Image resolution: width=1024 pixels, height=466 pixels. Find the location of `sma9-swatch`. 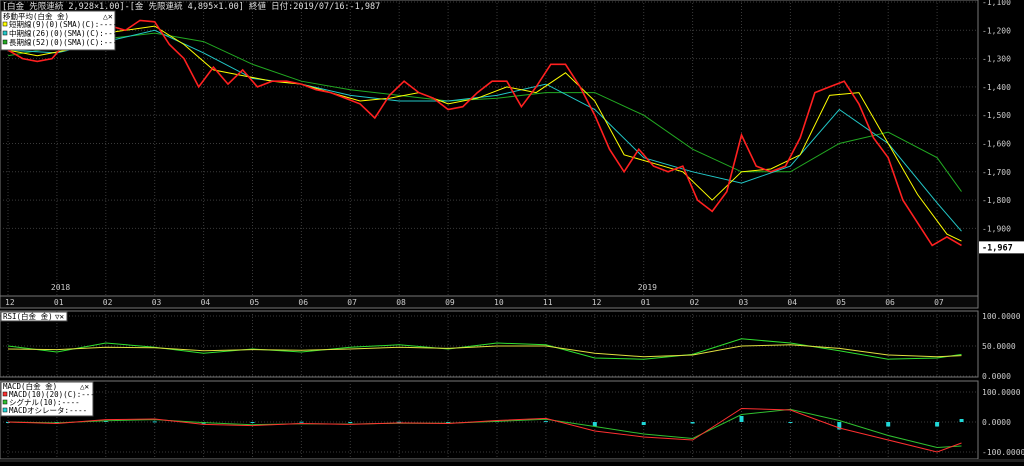

sma9-swatch is located at coordinates (5, 24).